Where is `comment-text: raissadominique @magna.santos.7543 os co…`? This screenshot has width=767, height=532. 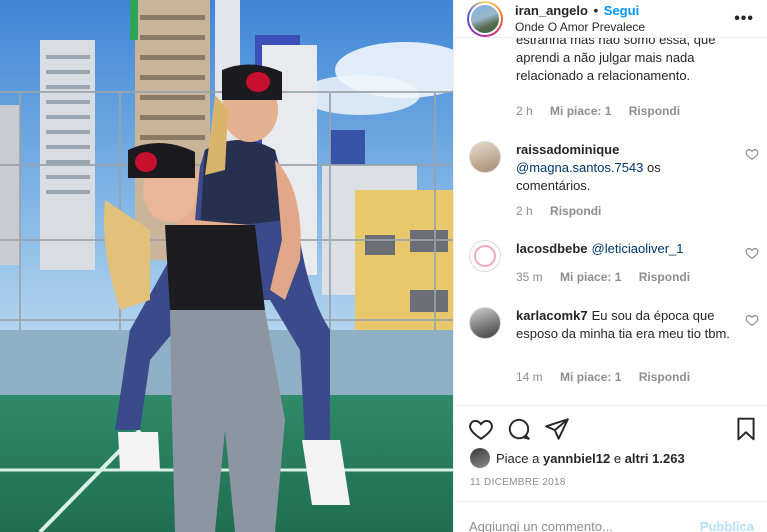 comment-text: raissadominique @magna.santos.7543 os co… is located at coordinates (623, 168).